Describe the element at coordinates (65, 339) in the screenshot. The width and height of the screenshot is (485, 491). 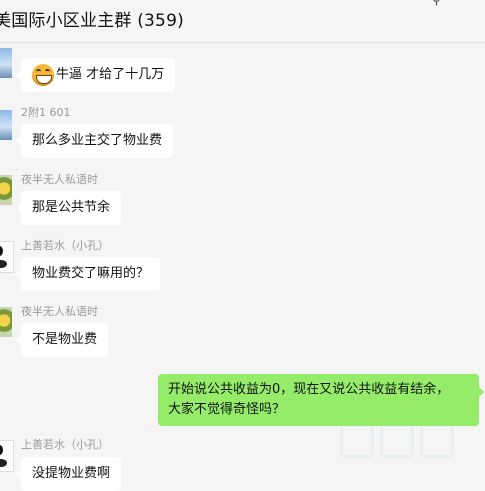
I see `message-text: 不是物业费` at that location.